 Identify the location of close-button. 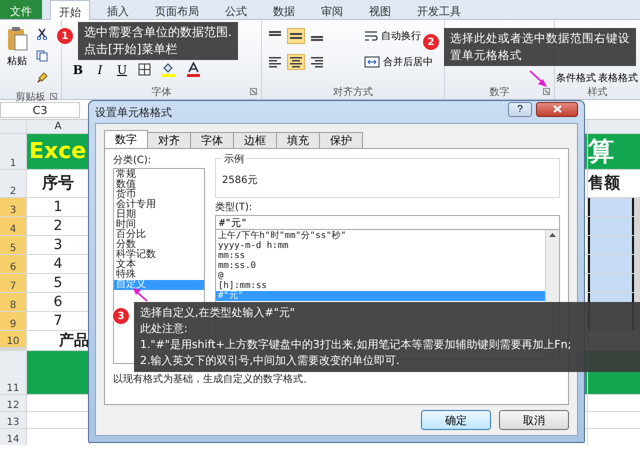
(557, 109).